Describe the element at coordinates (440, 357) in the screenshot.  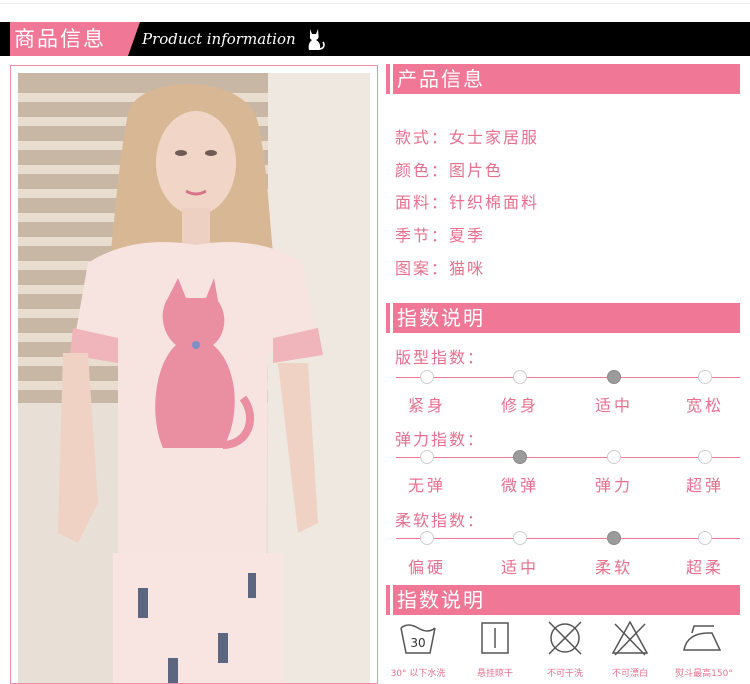
I see `scale-title-fit: 版型指数：` at that location.